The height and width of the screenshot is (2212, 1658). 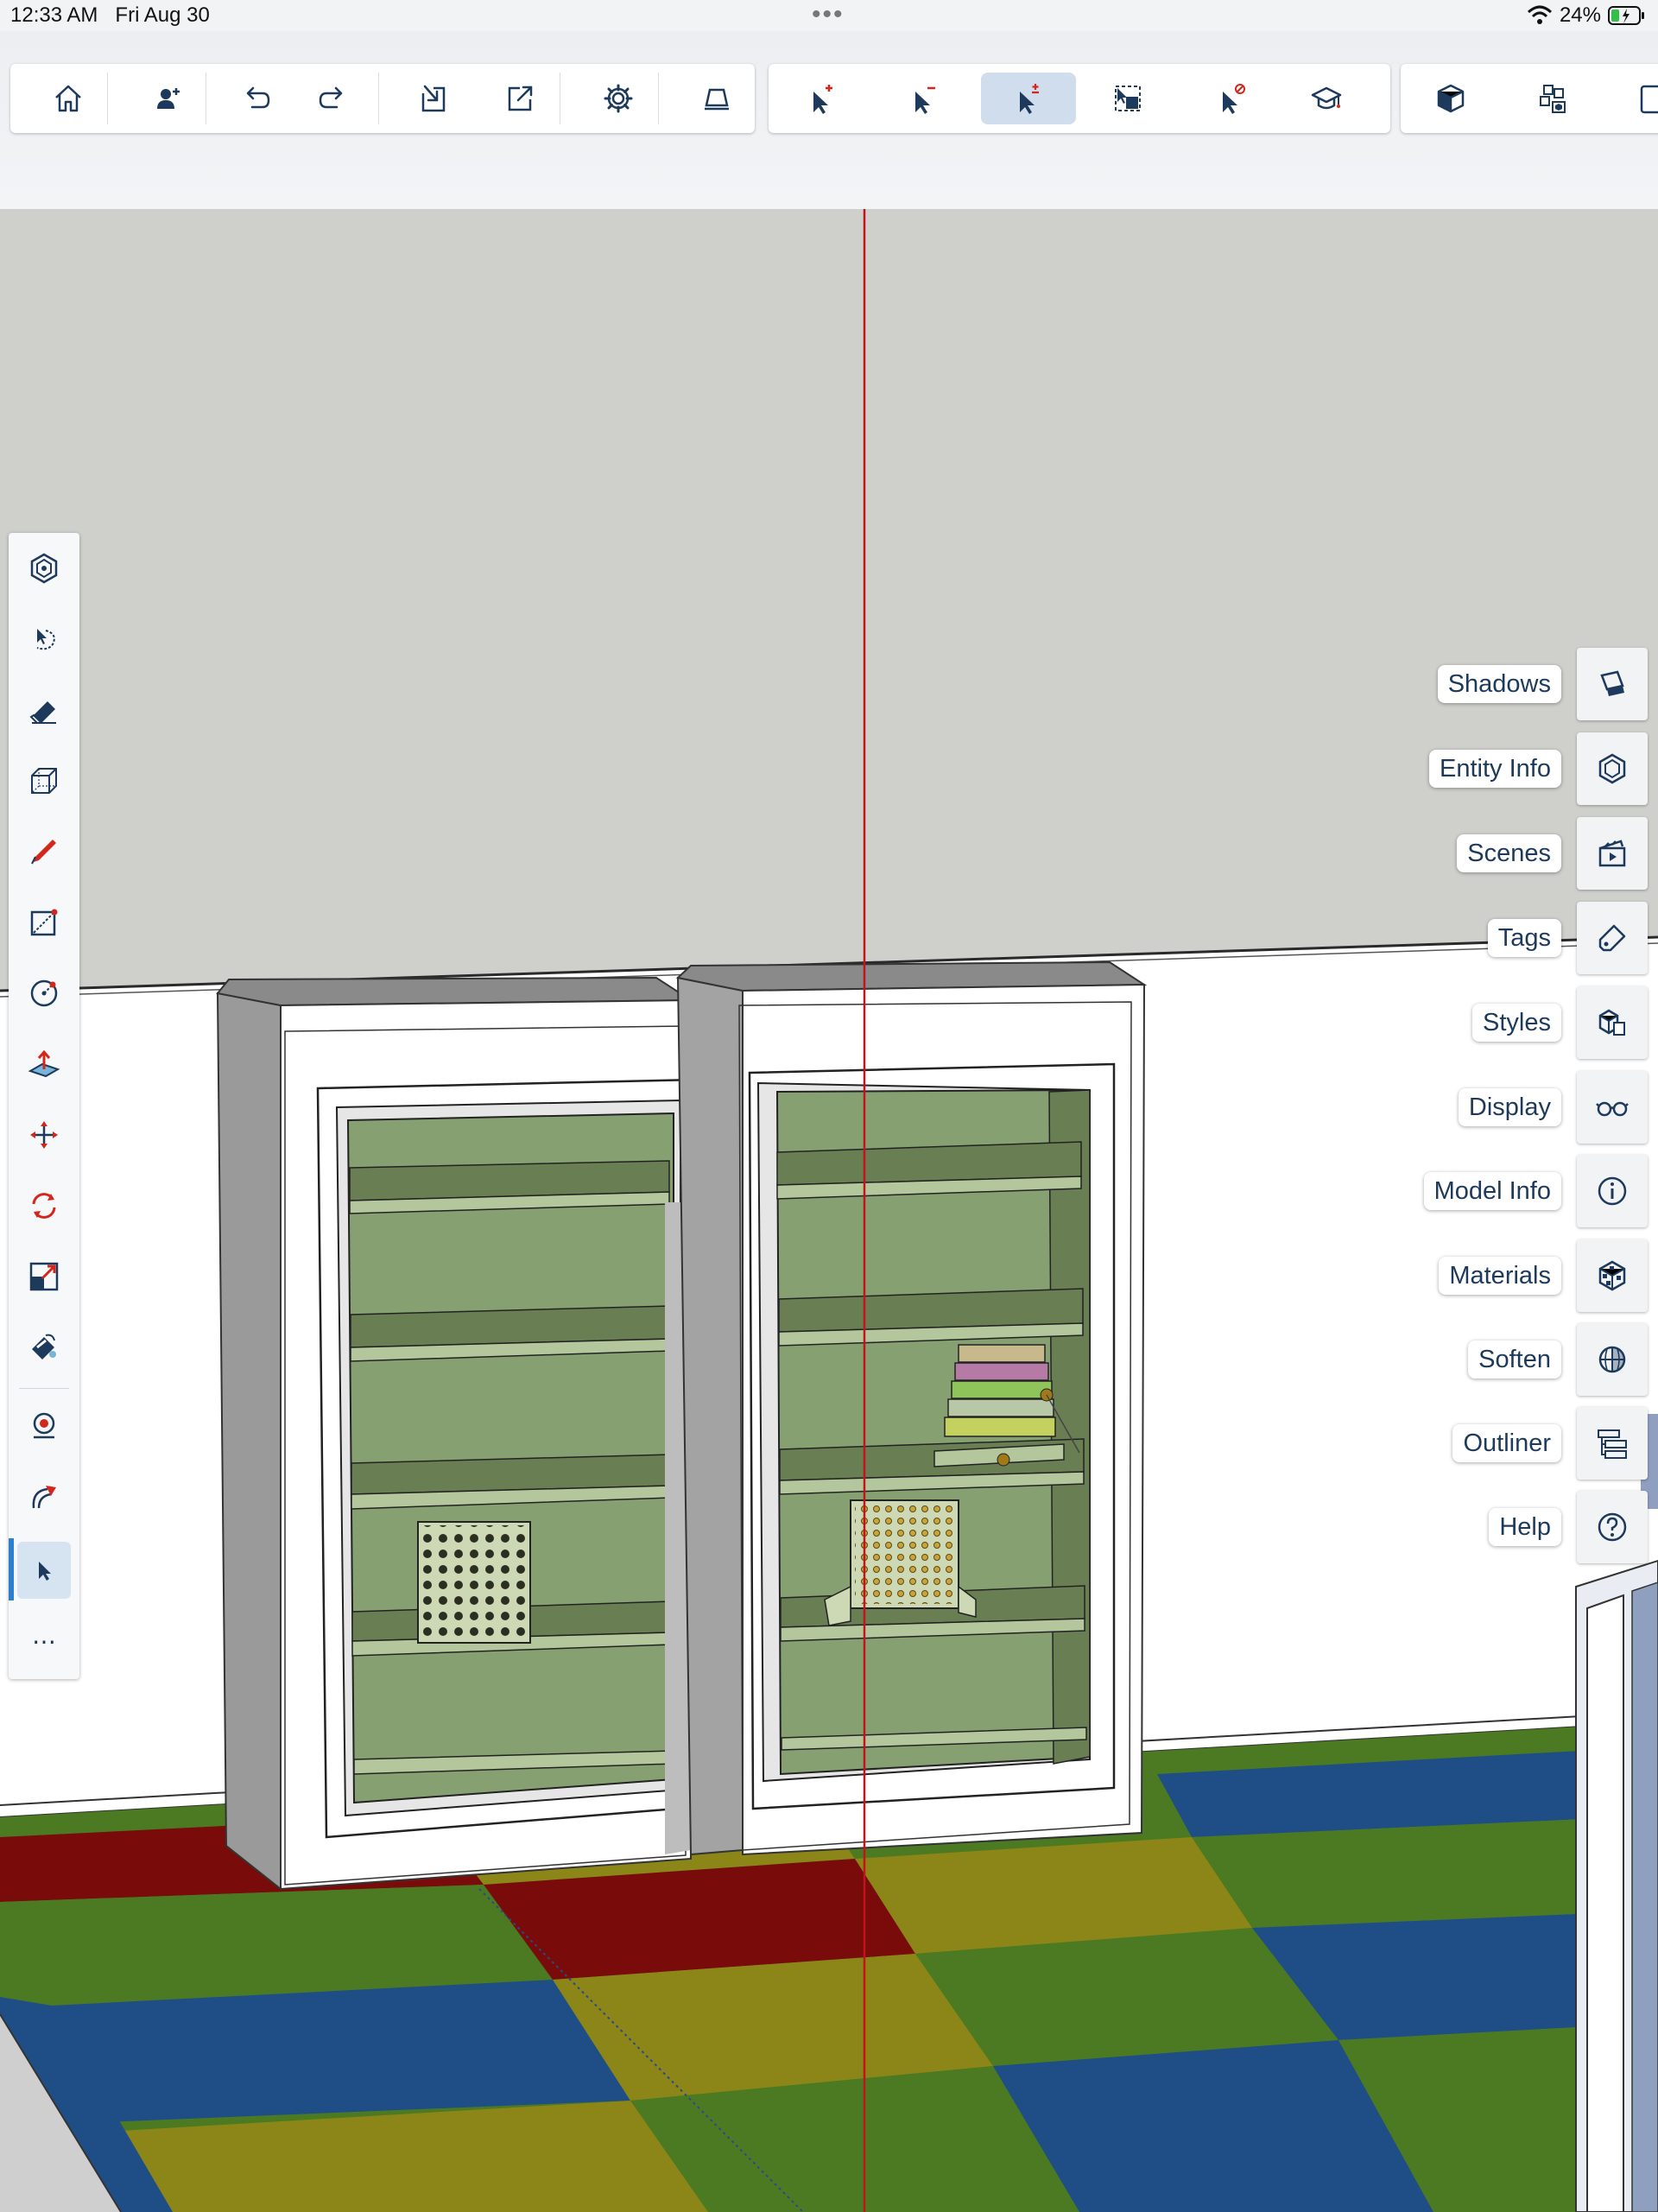 What do you see at coordinates (1450, 98) in the screenshot?
I see `solid-view-icon` at bounding box center [1450, 98].